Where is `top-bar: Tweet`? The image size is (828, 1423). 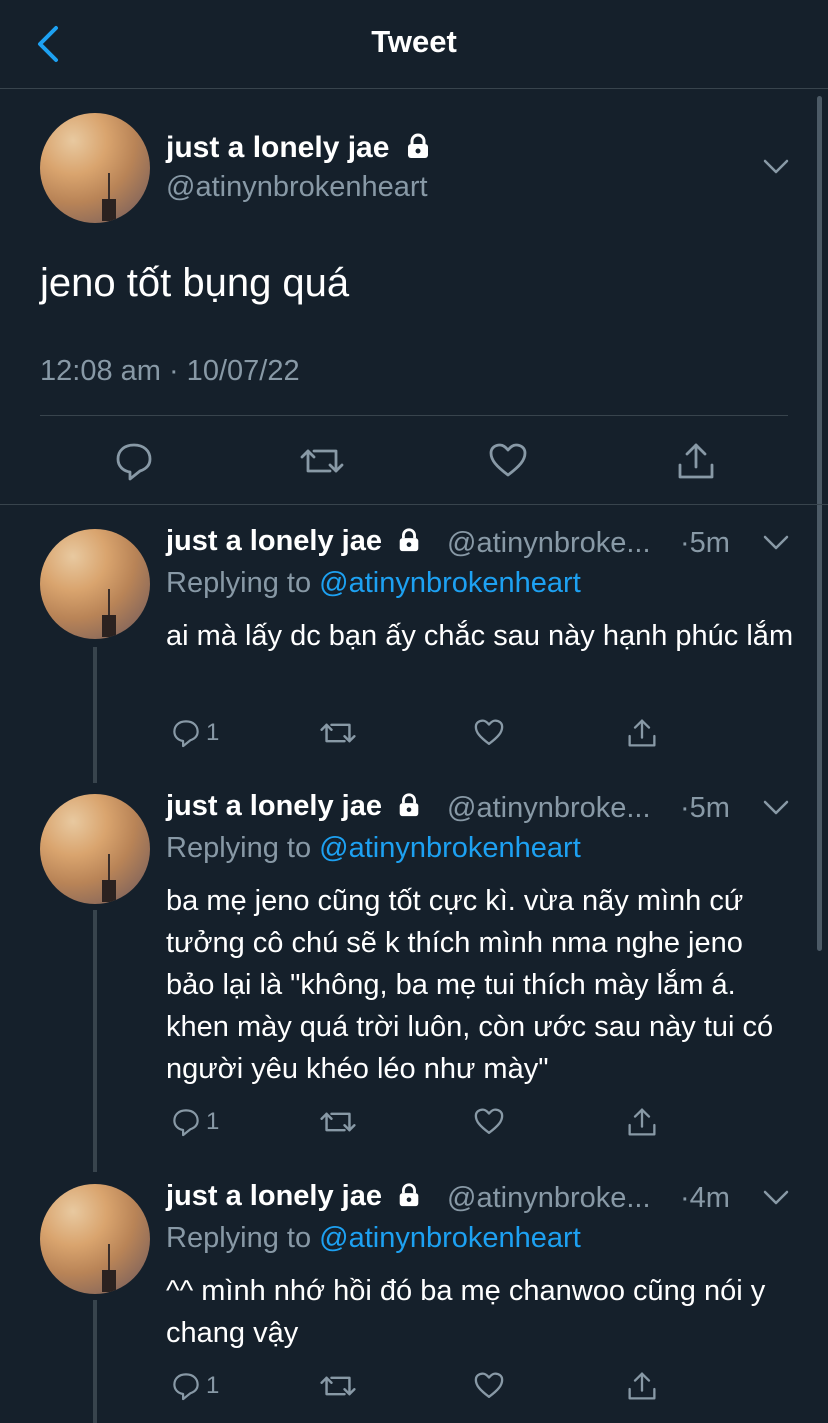
top-bar: Tweet is located at coordinates (414, 44).